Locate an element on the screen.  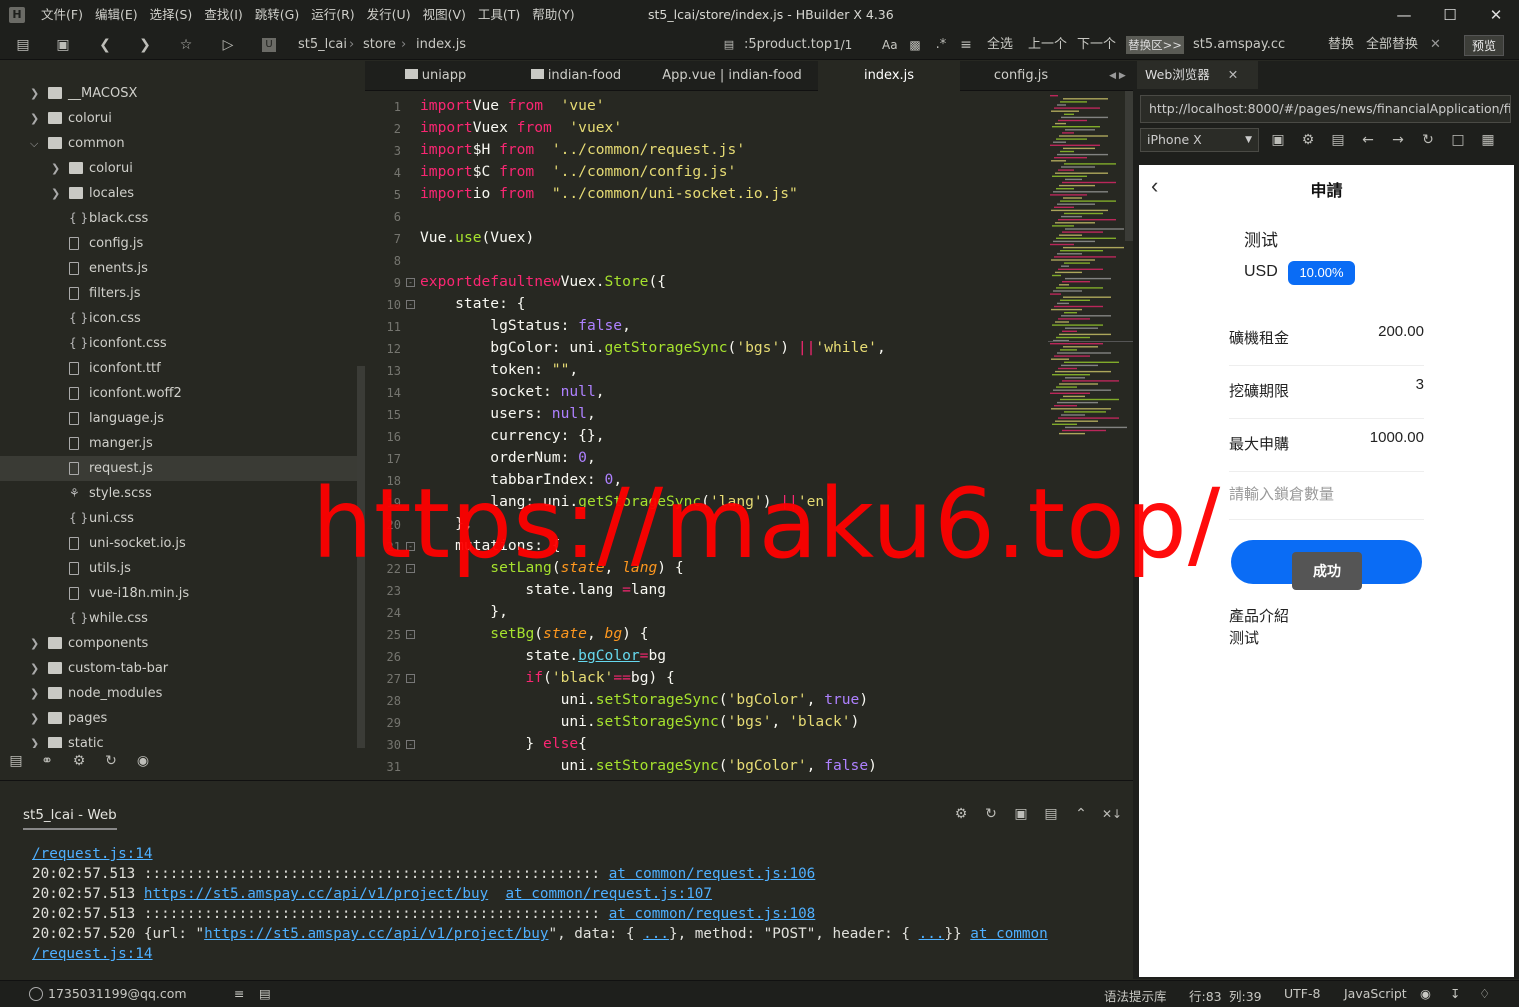
maximize-icon: ☐ is located at coordinates (1450, 15).